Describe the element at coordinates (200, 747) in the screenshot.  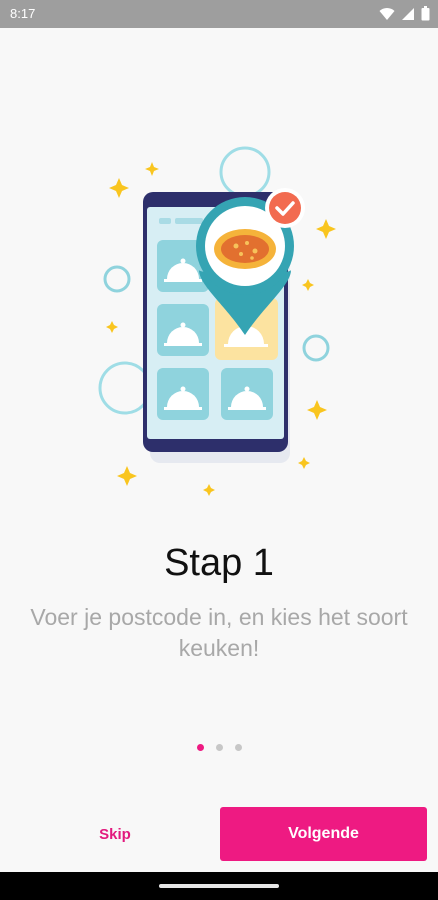
I see `page-dot-active` at that location.